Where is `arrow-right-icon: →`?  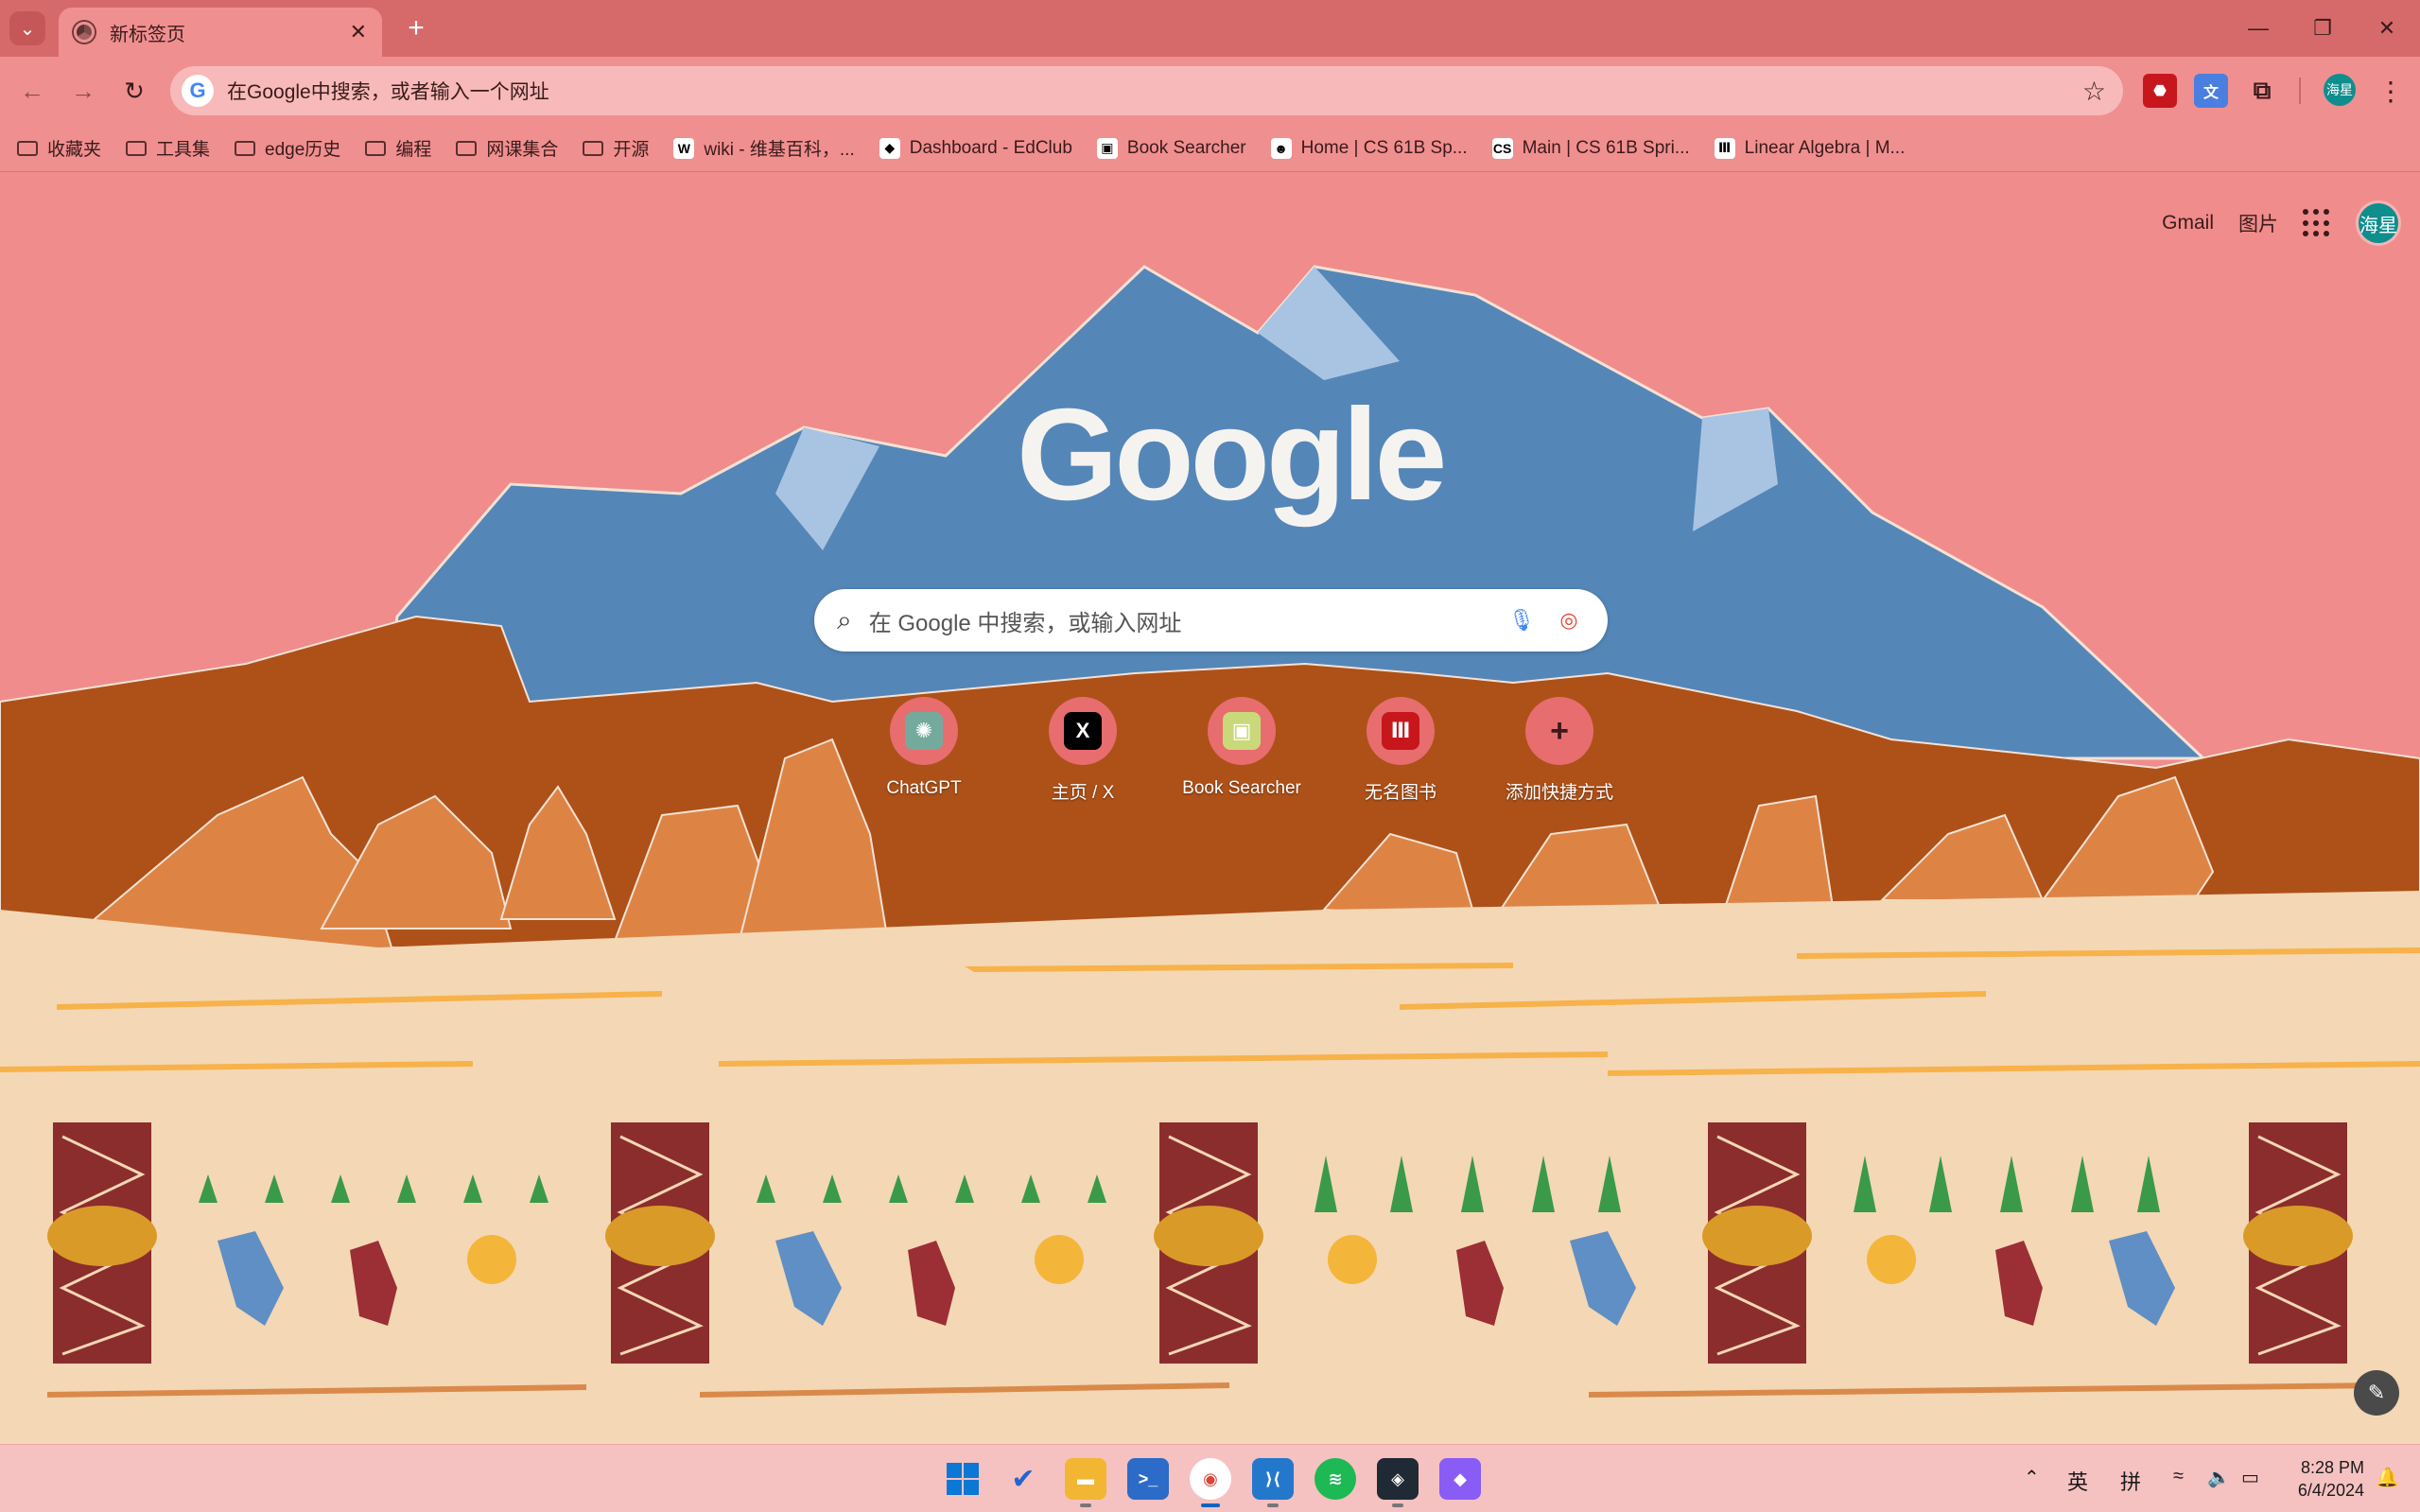
arrow-right-icon: → is located at coordinates (84, 90).